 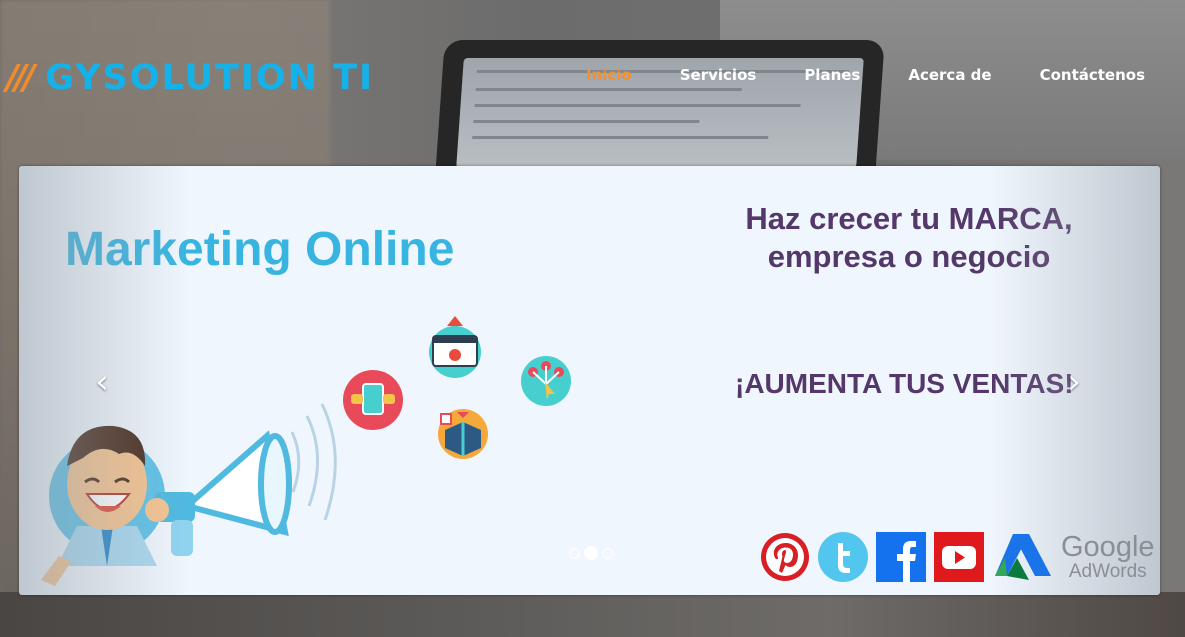 What do you see at coordinates (832, 75) in the screenshot?
I see `nav-planes: Planes` at bounding box center [832, 75].